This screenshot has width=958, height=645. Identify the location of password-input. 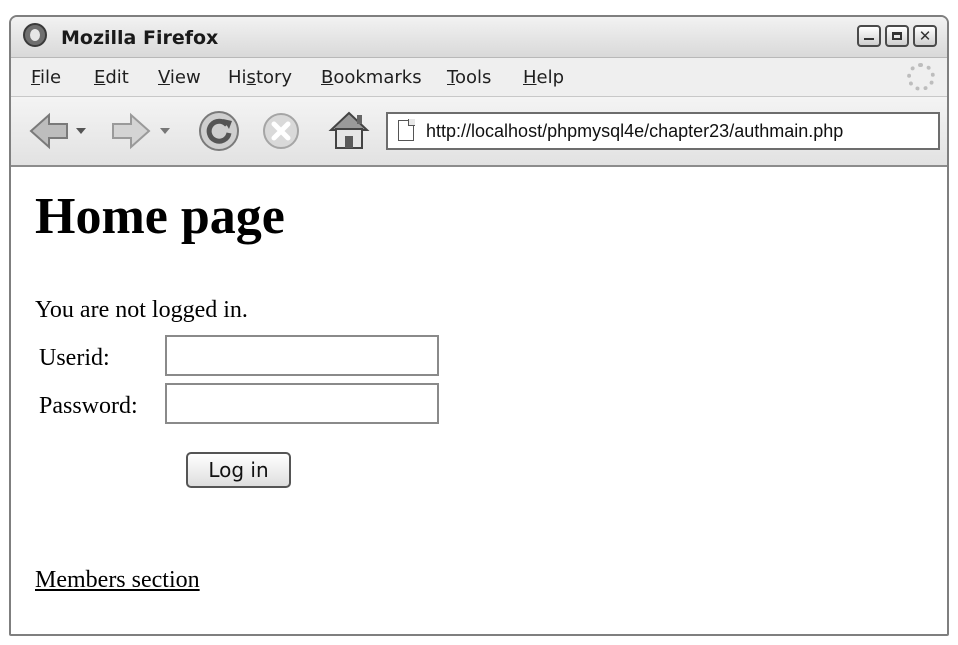
(302, 403).